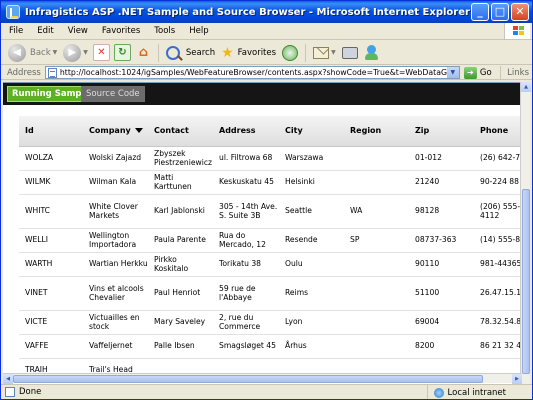  What do you see at coordinates (115, 211) in the screenshot?
I see `grid-cell: White Clover Markets` at bounding box center [115, 211].